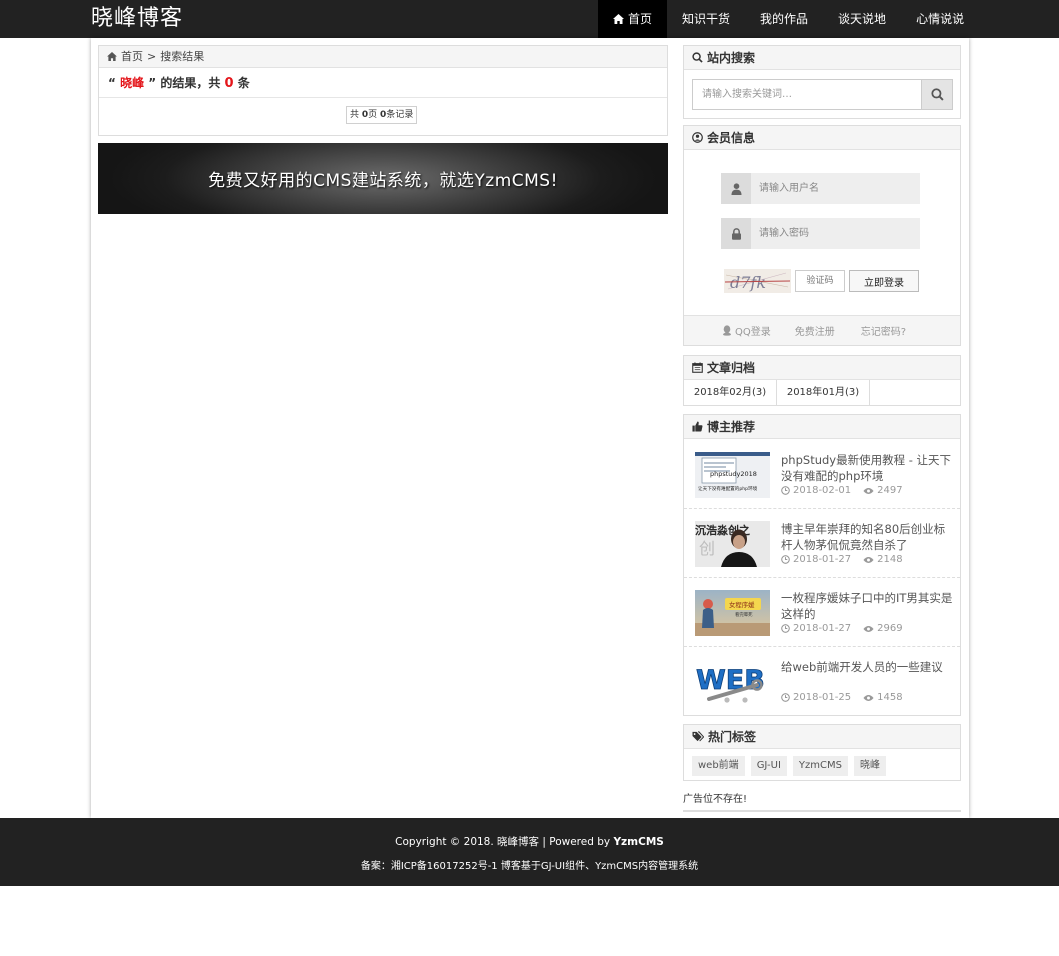 This screenshot has height=956, width=1059. I want to click on pager-mid: 页, so click(373, 115).